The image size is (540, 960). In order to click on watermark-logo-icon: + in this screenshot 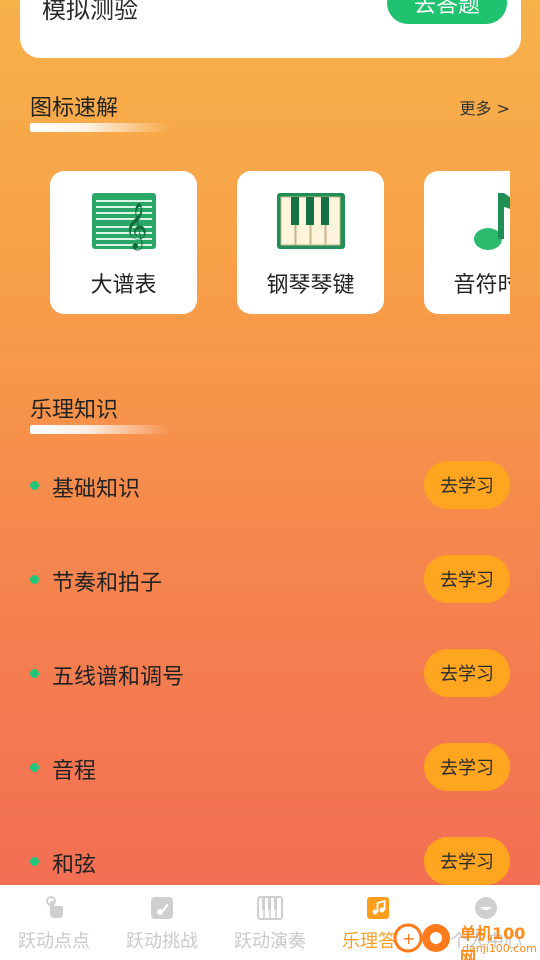, I will do `click(421, 938)`.